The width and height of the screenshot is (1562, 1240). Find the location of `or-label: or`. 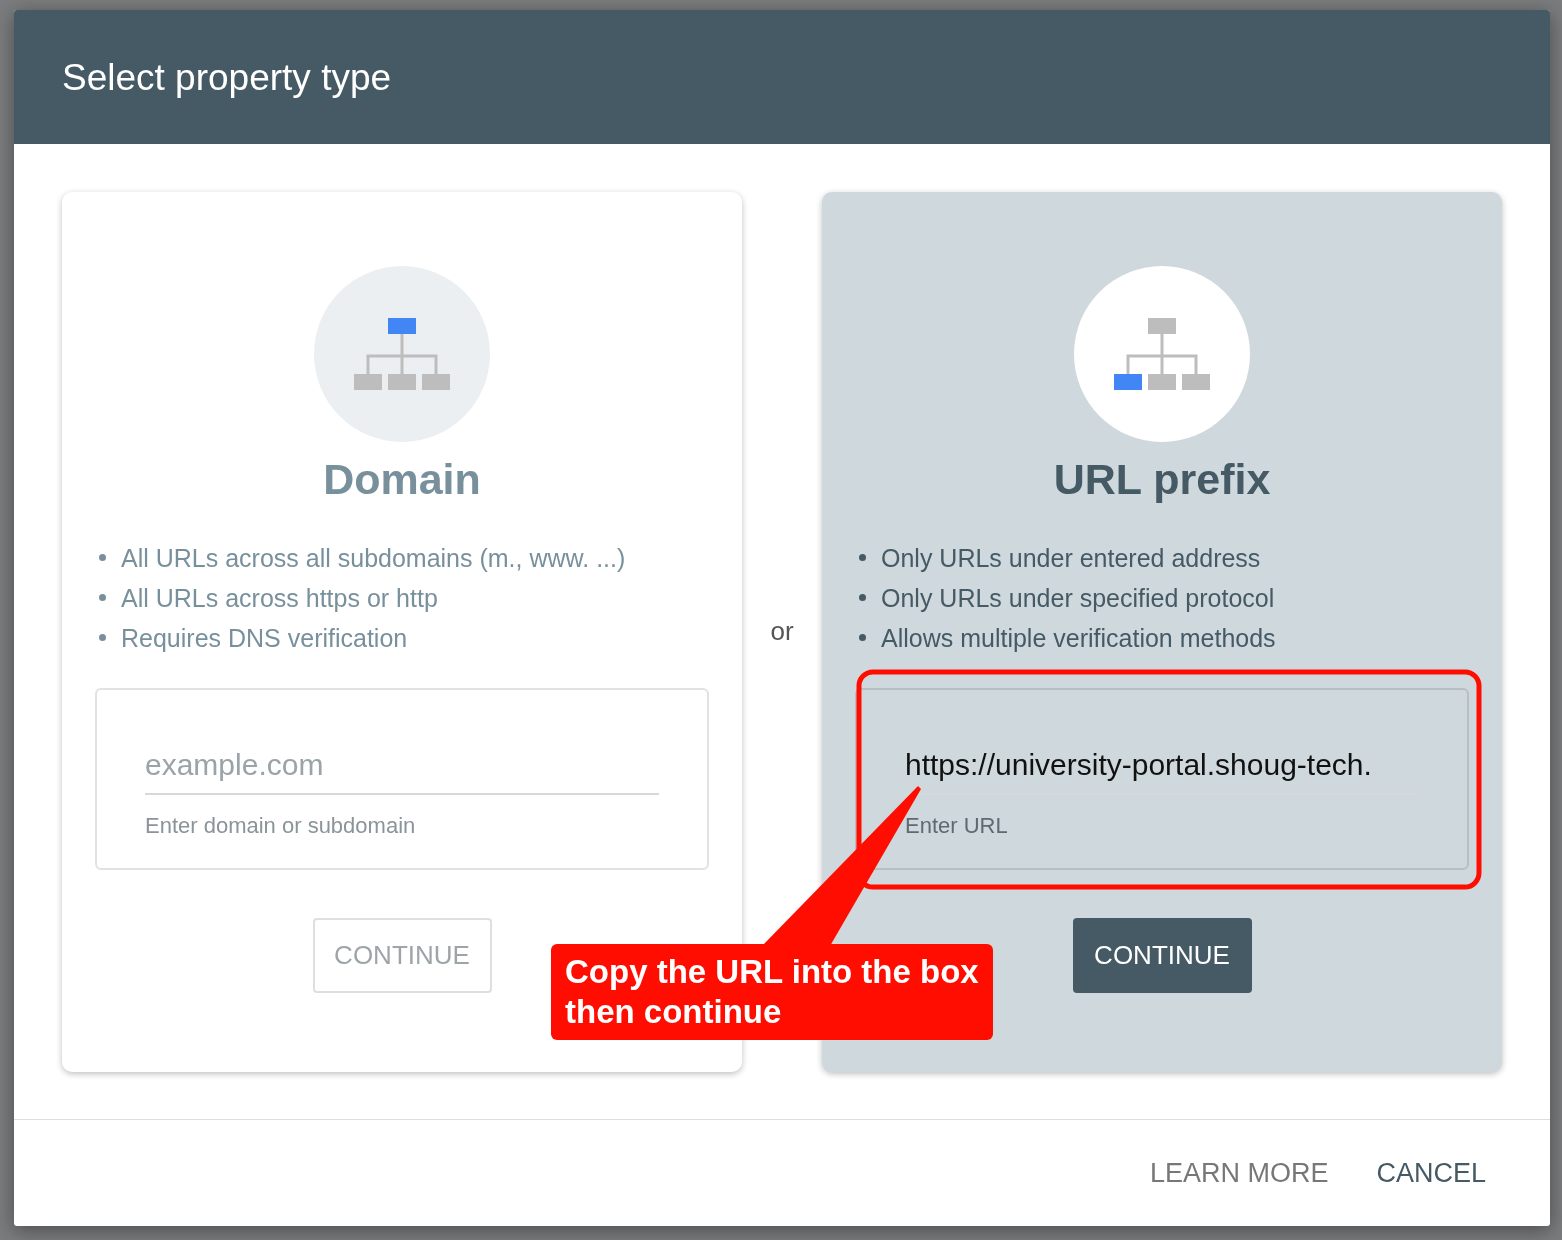

or-label: or is located at coordinates (782, 631).